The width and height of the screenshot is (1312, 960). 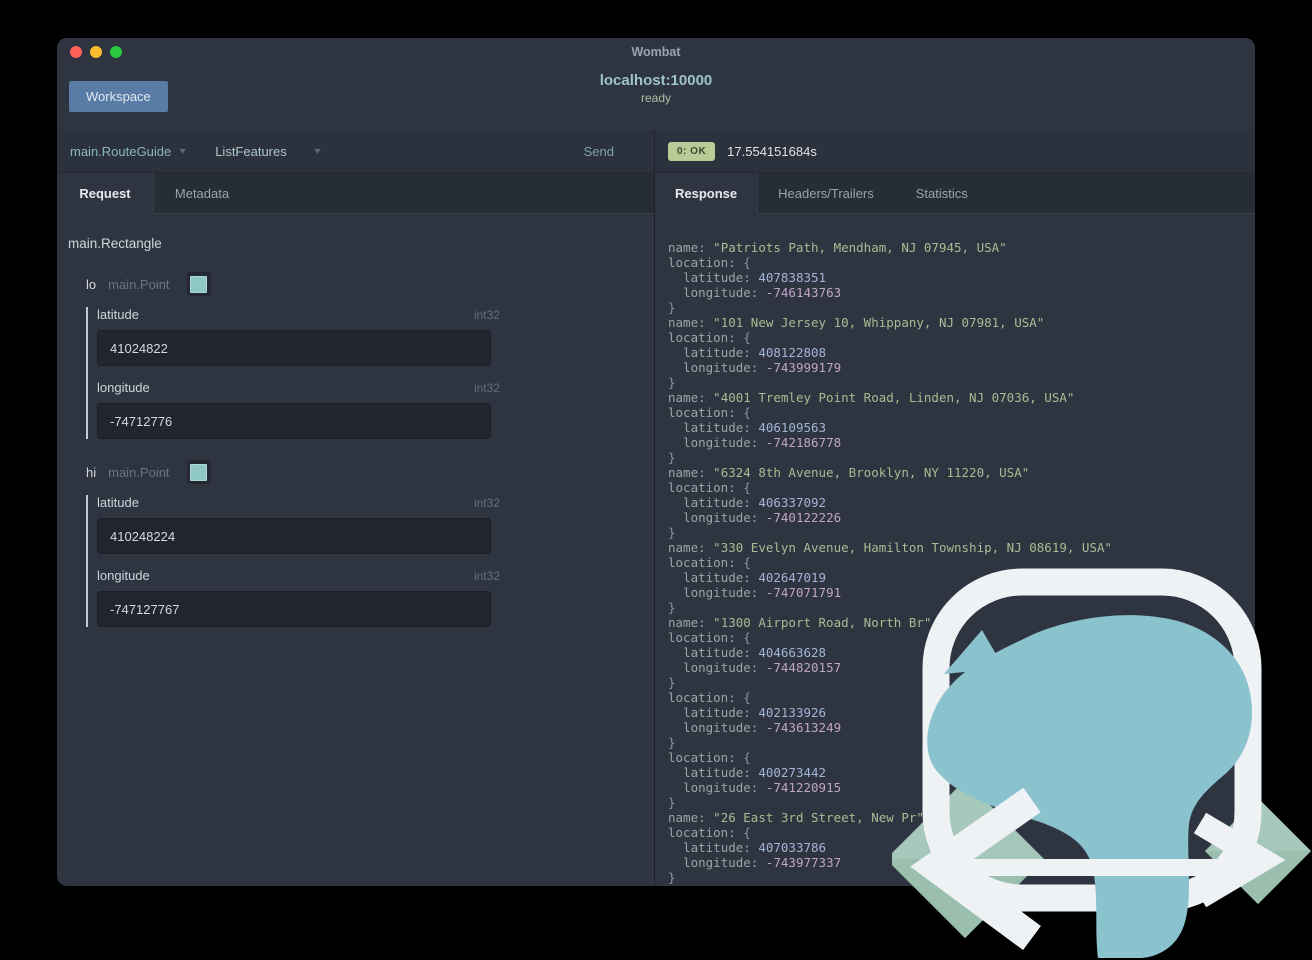 I want to click on connection-status: ready, so click(x=656, y=98).